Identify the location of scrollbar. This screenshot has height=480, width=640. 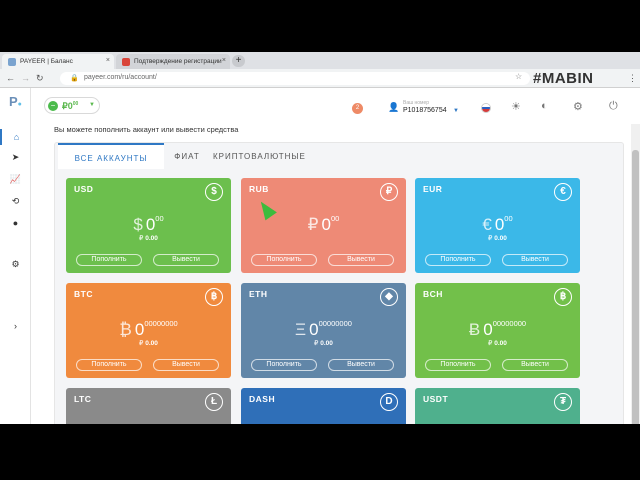
(635, 274).